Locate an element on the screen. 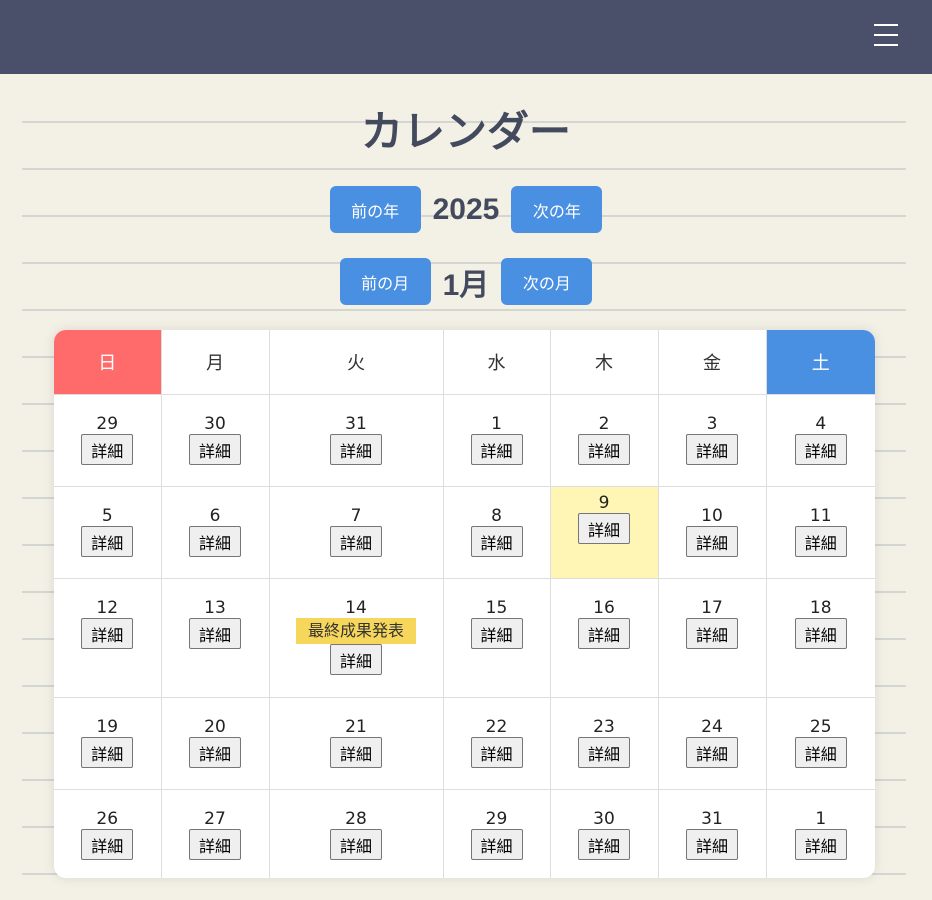  calendar-day-cell: 18 詳細 is located at coordinates (820, 638).